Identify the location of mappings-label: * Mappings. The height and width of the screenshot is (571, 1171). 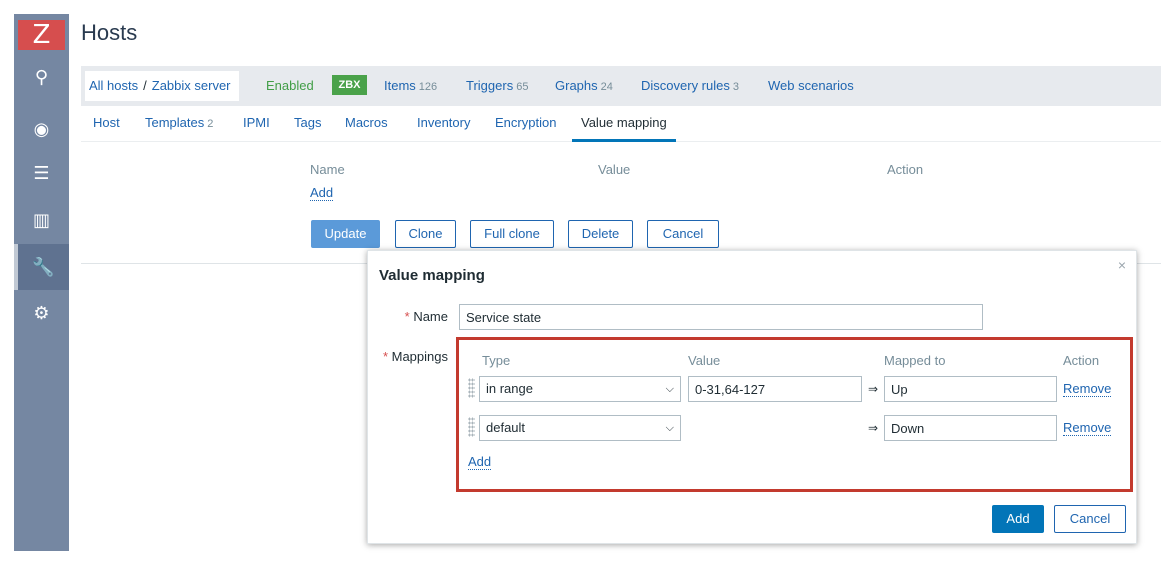
(413, 356).